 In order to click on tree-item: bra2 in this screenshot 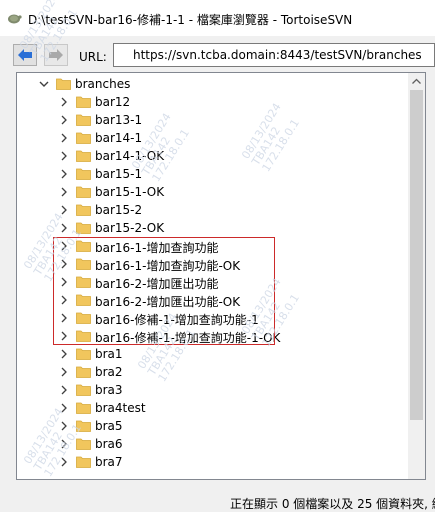, I will do `click(213, 372)`.